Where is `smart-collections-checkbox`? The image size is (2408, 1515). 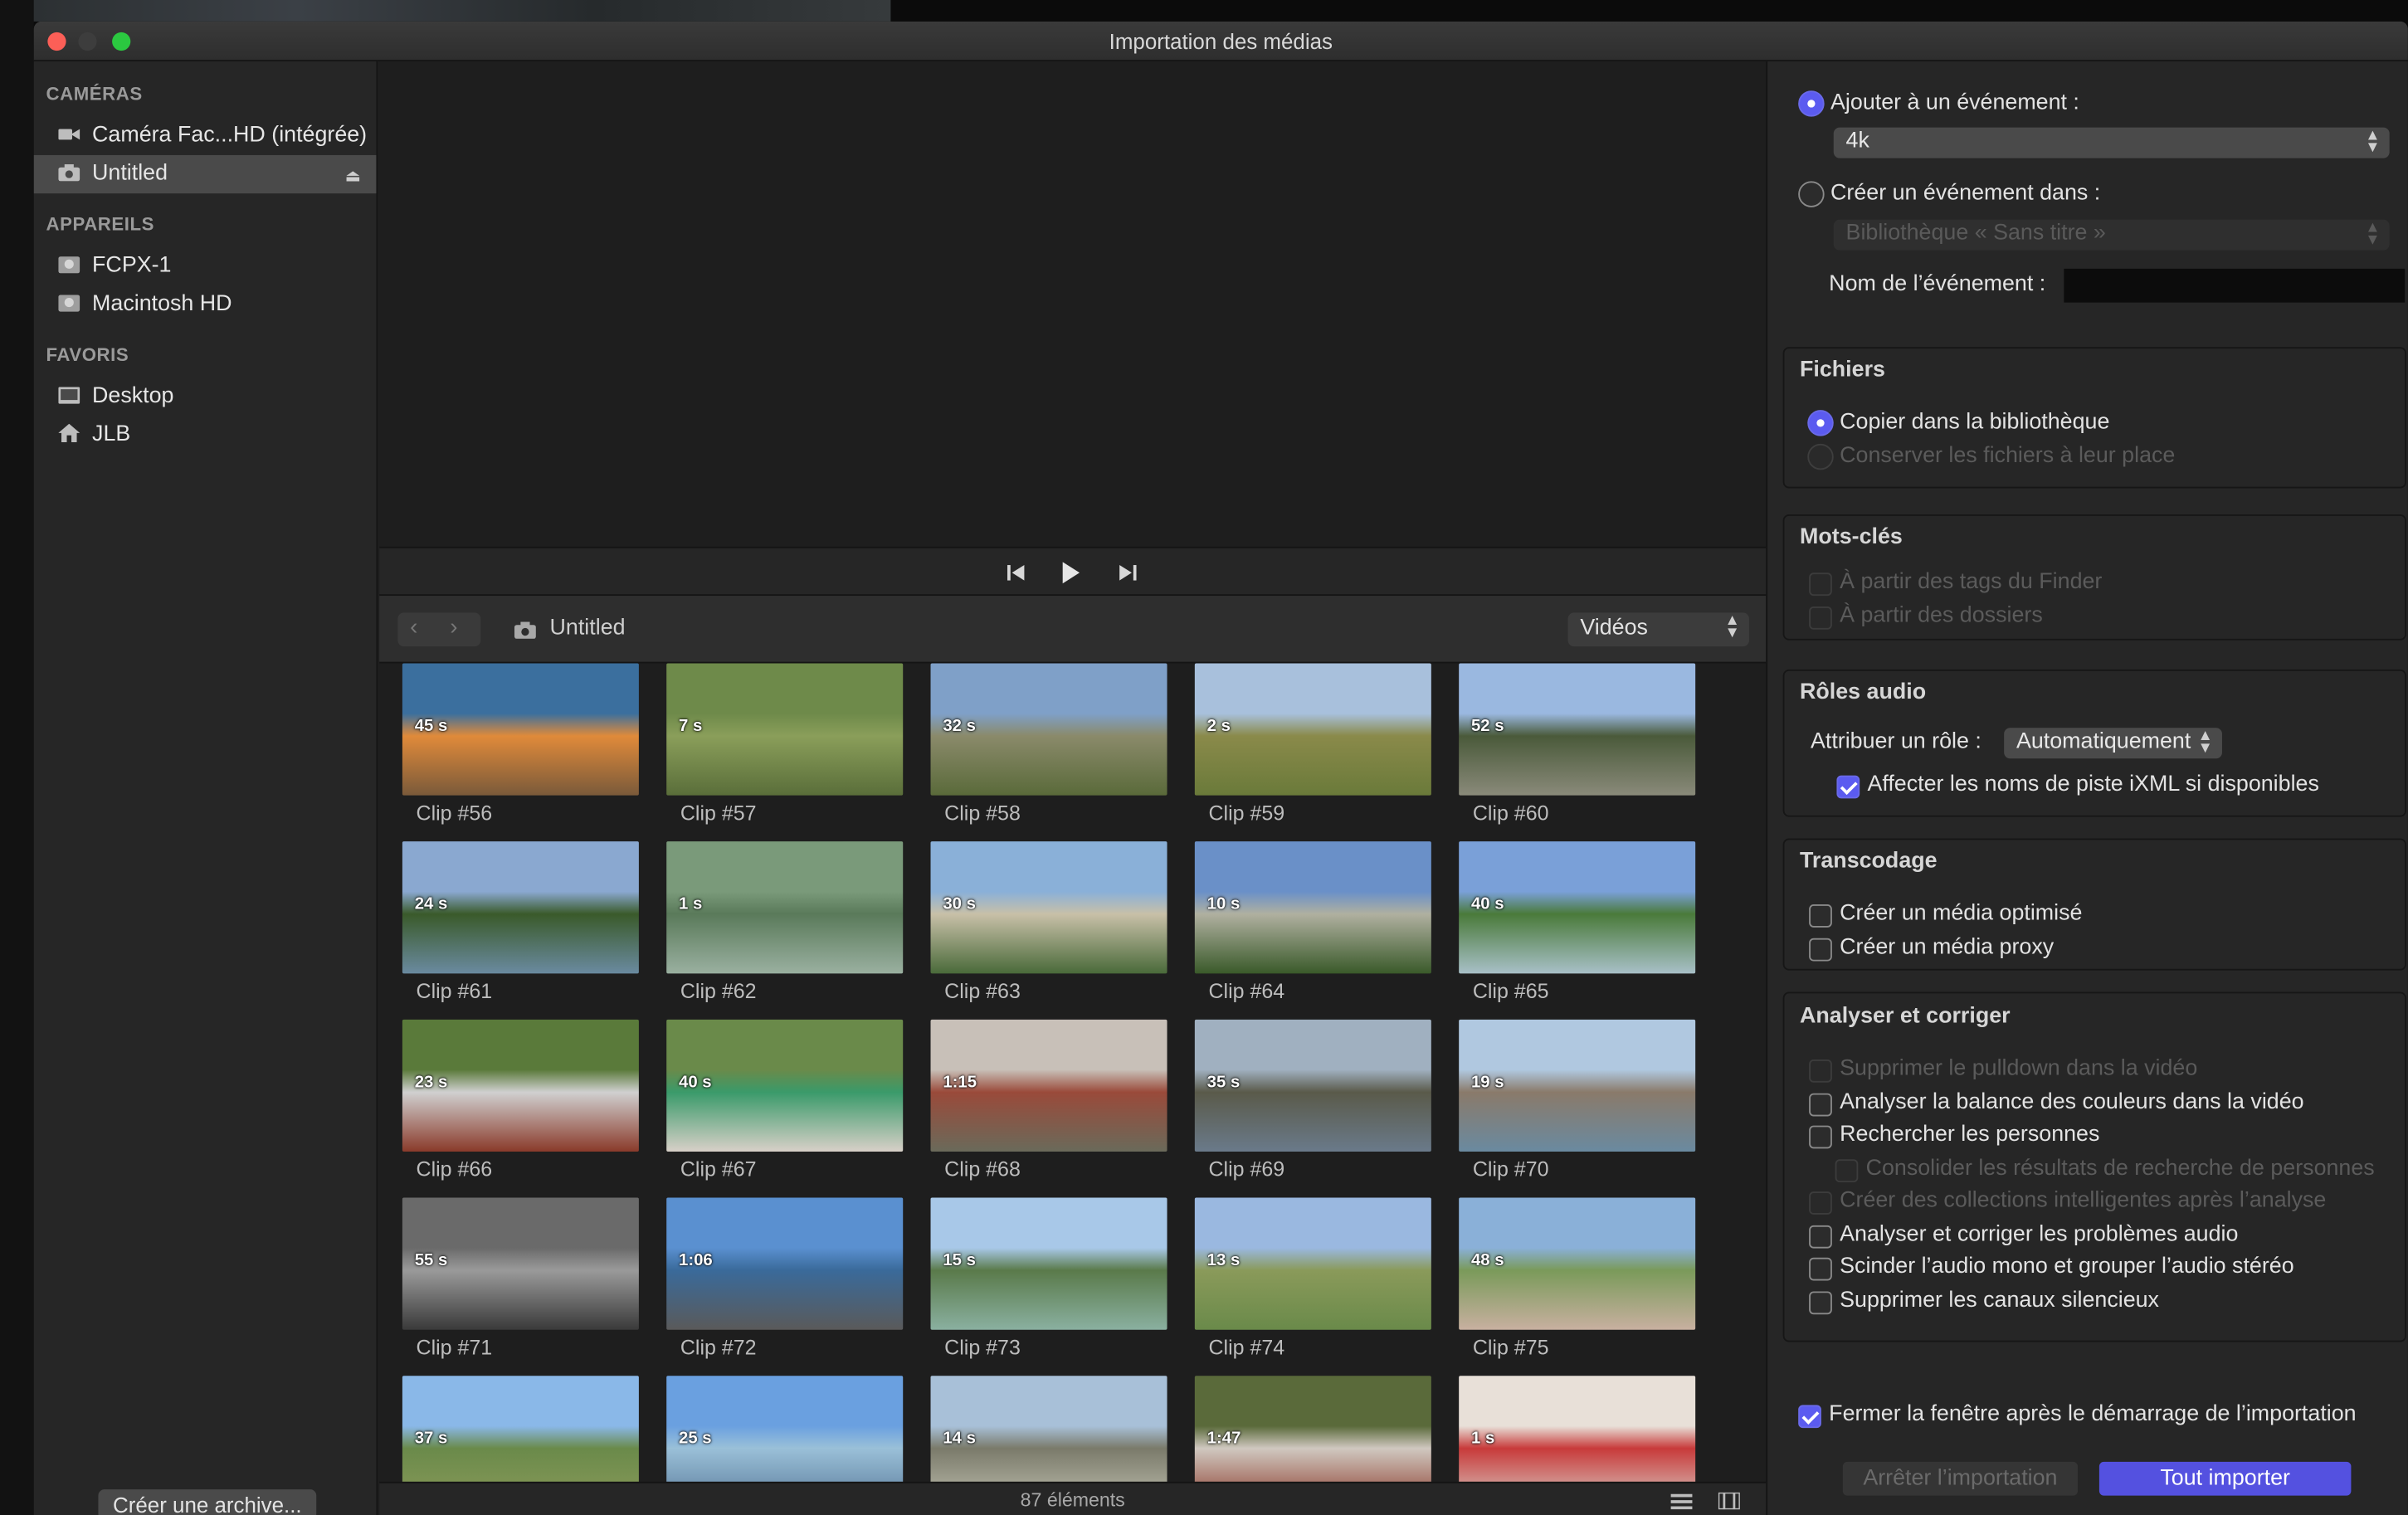
smart-collections-checkbox is located at coordinates (1820, 1203).